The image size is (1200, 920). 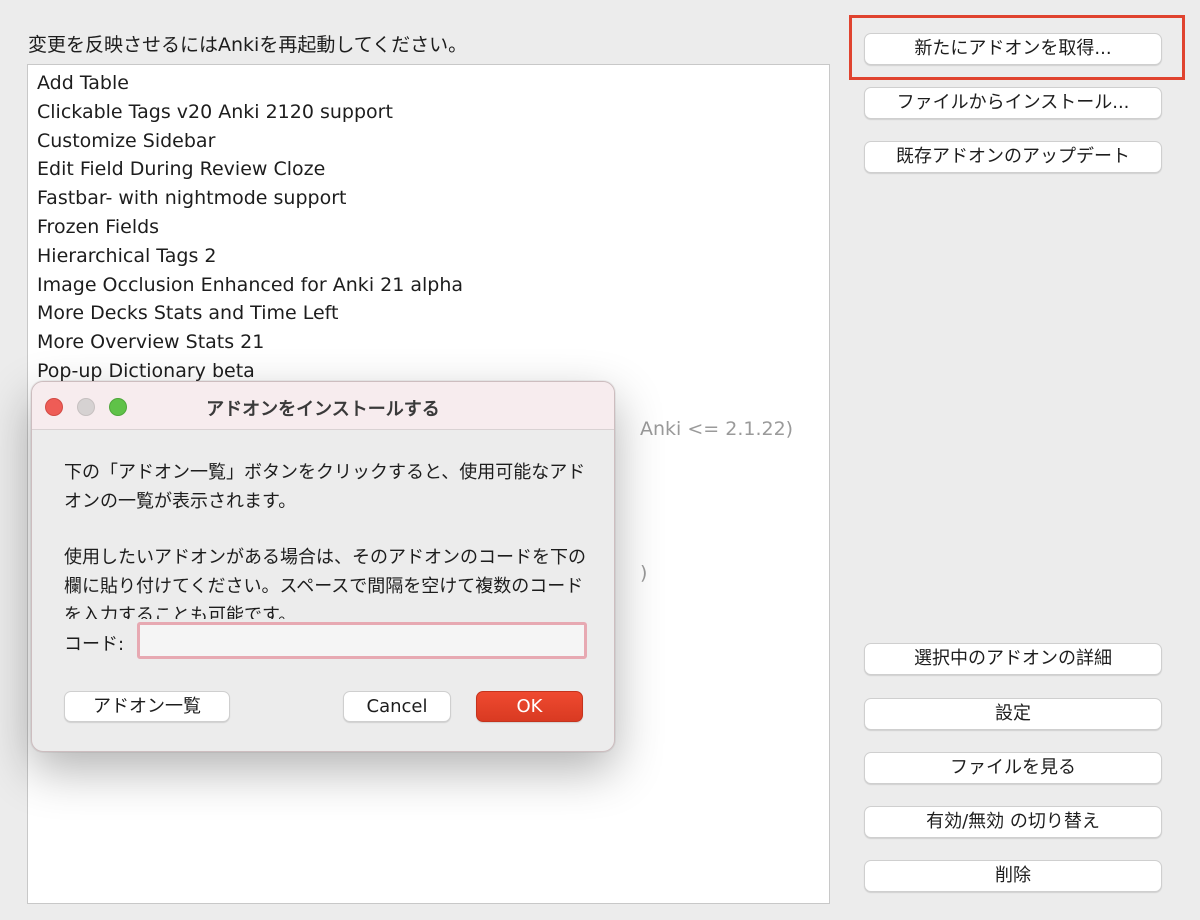 I want to click on addon-list-item: More Decks Stats and Time Left, so click(x=428, y=313).